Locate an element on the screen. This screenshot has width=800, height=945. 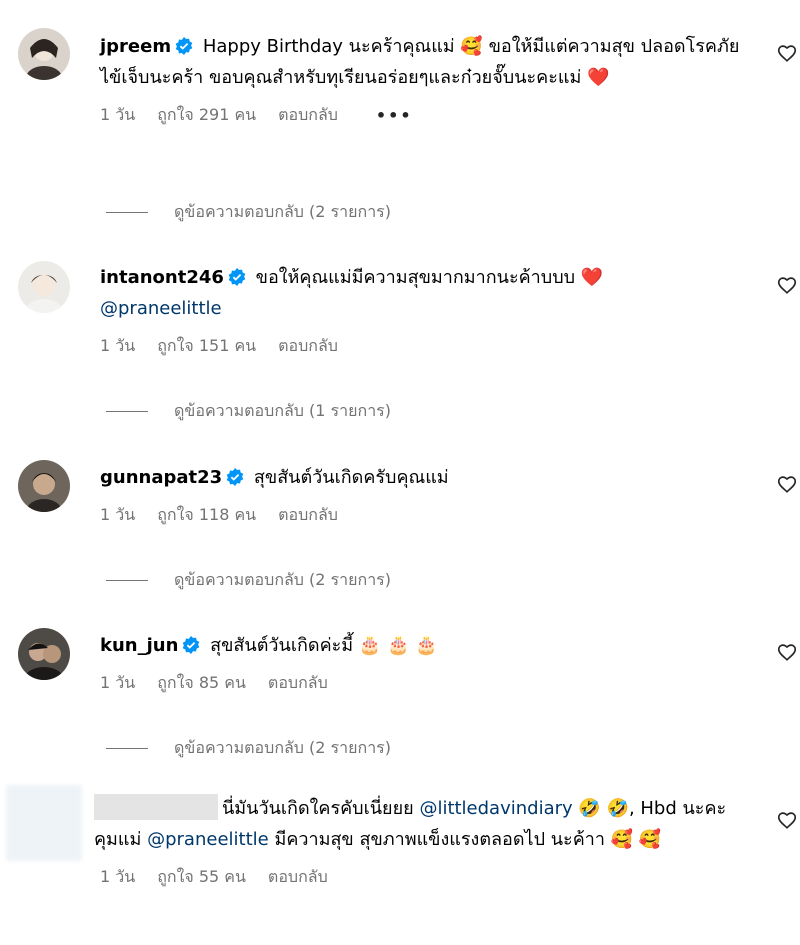
smiling-hearts-emoji: 🥰 is located at coordinates (471, 46).